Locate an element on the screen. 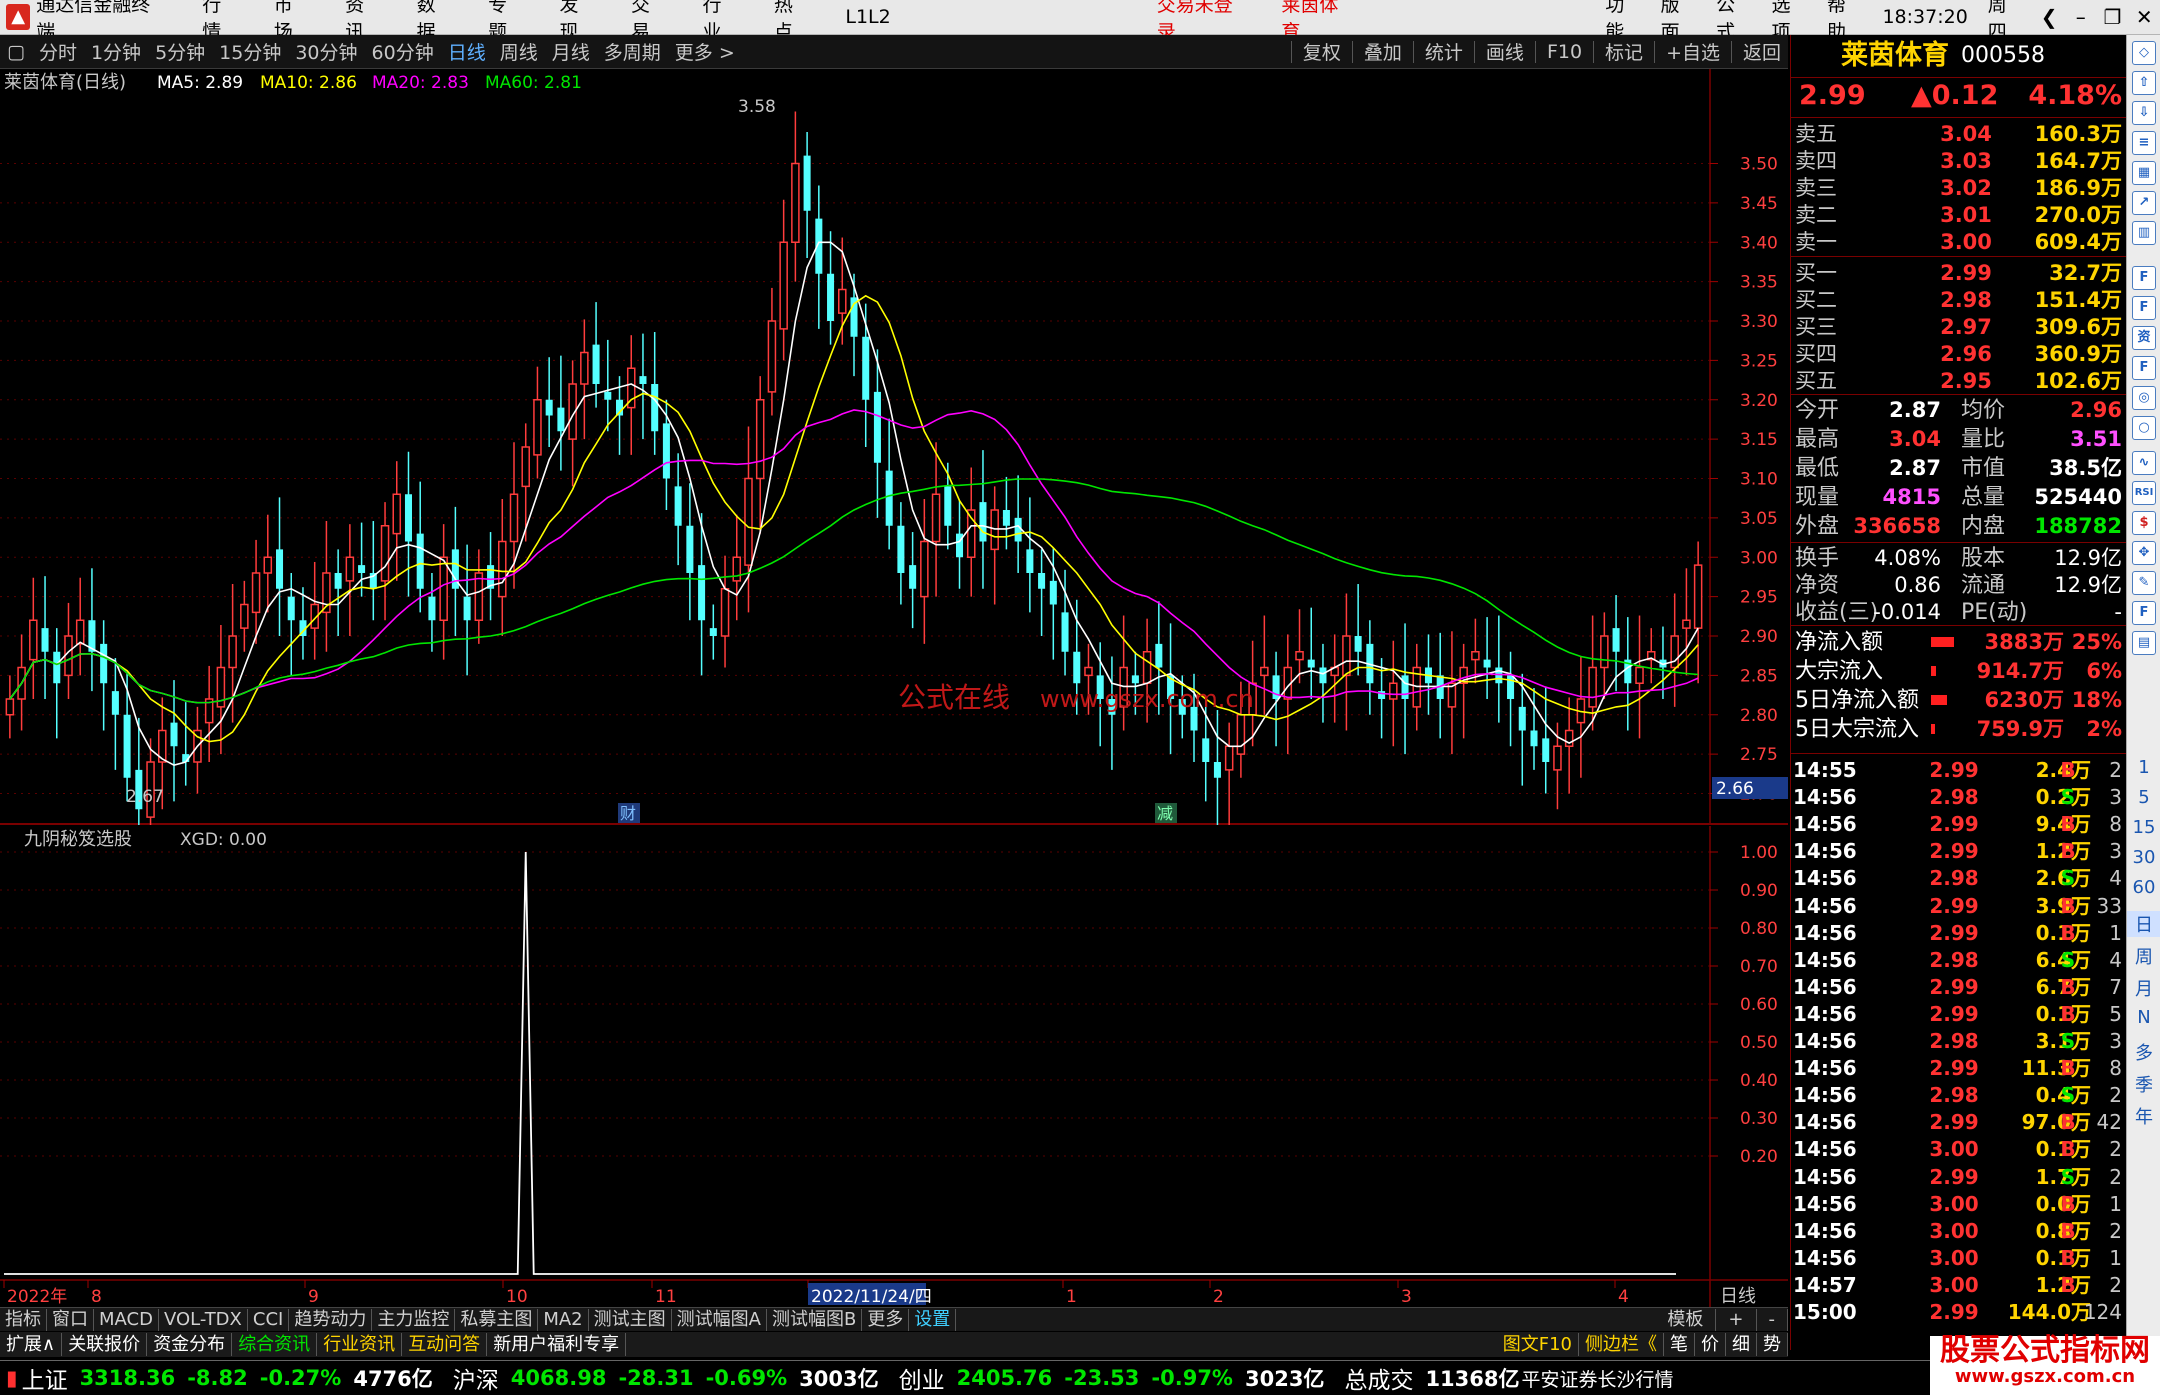  tool-diejia: 叠加 is located at coordinates (1383, 51).